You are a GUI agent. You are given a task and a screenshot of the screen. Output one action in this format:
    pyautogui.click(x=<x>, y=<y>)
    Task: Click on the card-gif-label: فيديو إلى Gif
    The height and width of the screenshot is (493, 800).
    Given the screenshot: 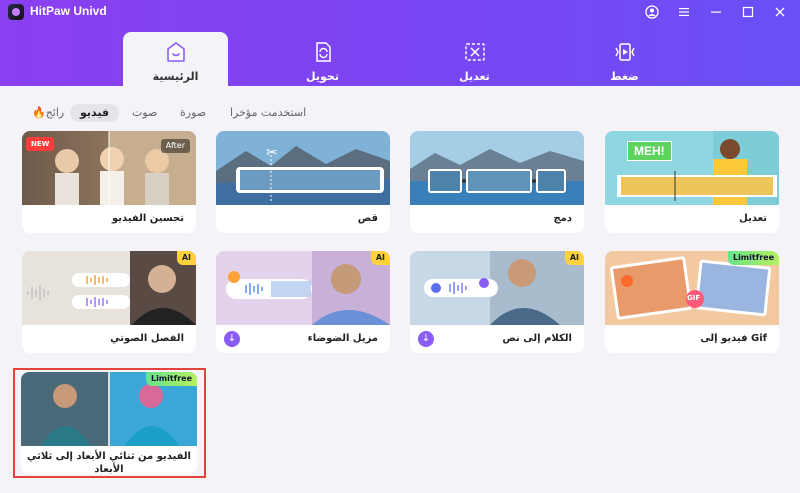 What is the action you would take?
    pyautogui.click(x=733, y=338)
    